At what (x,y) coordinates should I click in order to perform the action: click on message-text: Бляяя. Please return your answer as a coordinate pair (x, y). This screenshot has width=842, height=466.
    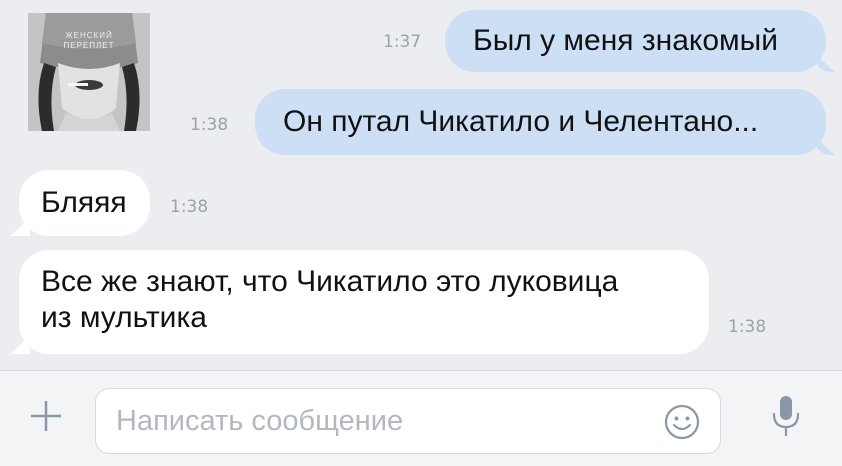
    Looking at the image, I should click on (84, 202).